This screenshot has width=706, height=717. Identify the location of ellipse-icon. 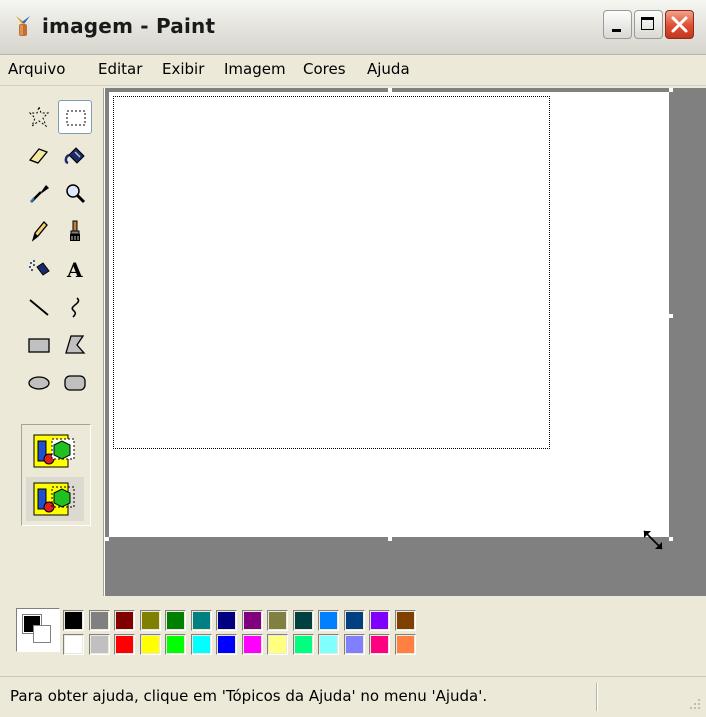
(39, 383).